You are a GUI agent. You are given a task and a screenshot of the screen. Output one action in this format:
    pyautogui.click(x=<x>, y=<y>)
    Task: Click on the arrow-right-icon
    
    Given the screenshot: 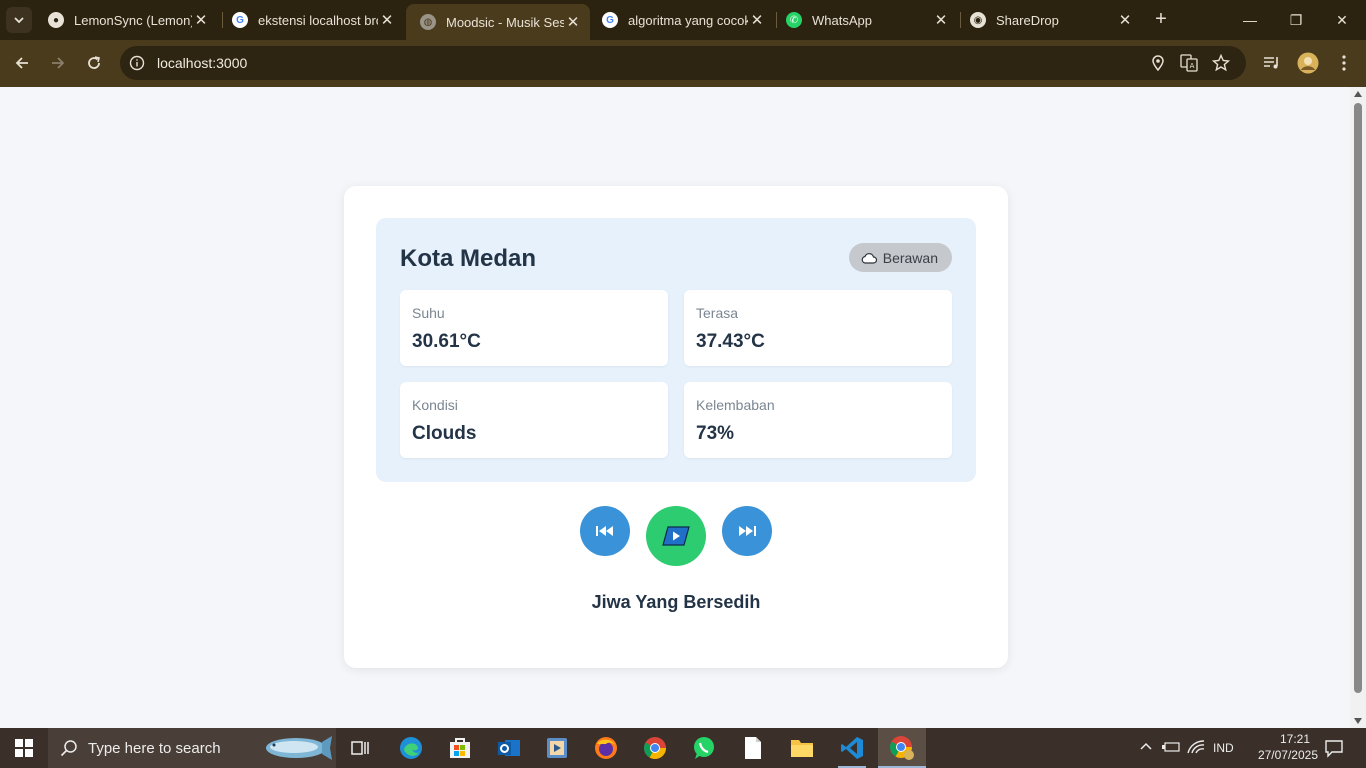 What is the action you would take?
    pyautogui.click(x=58, y=63)
    